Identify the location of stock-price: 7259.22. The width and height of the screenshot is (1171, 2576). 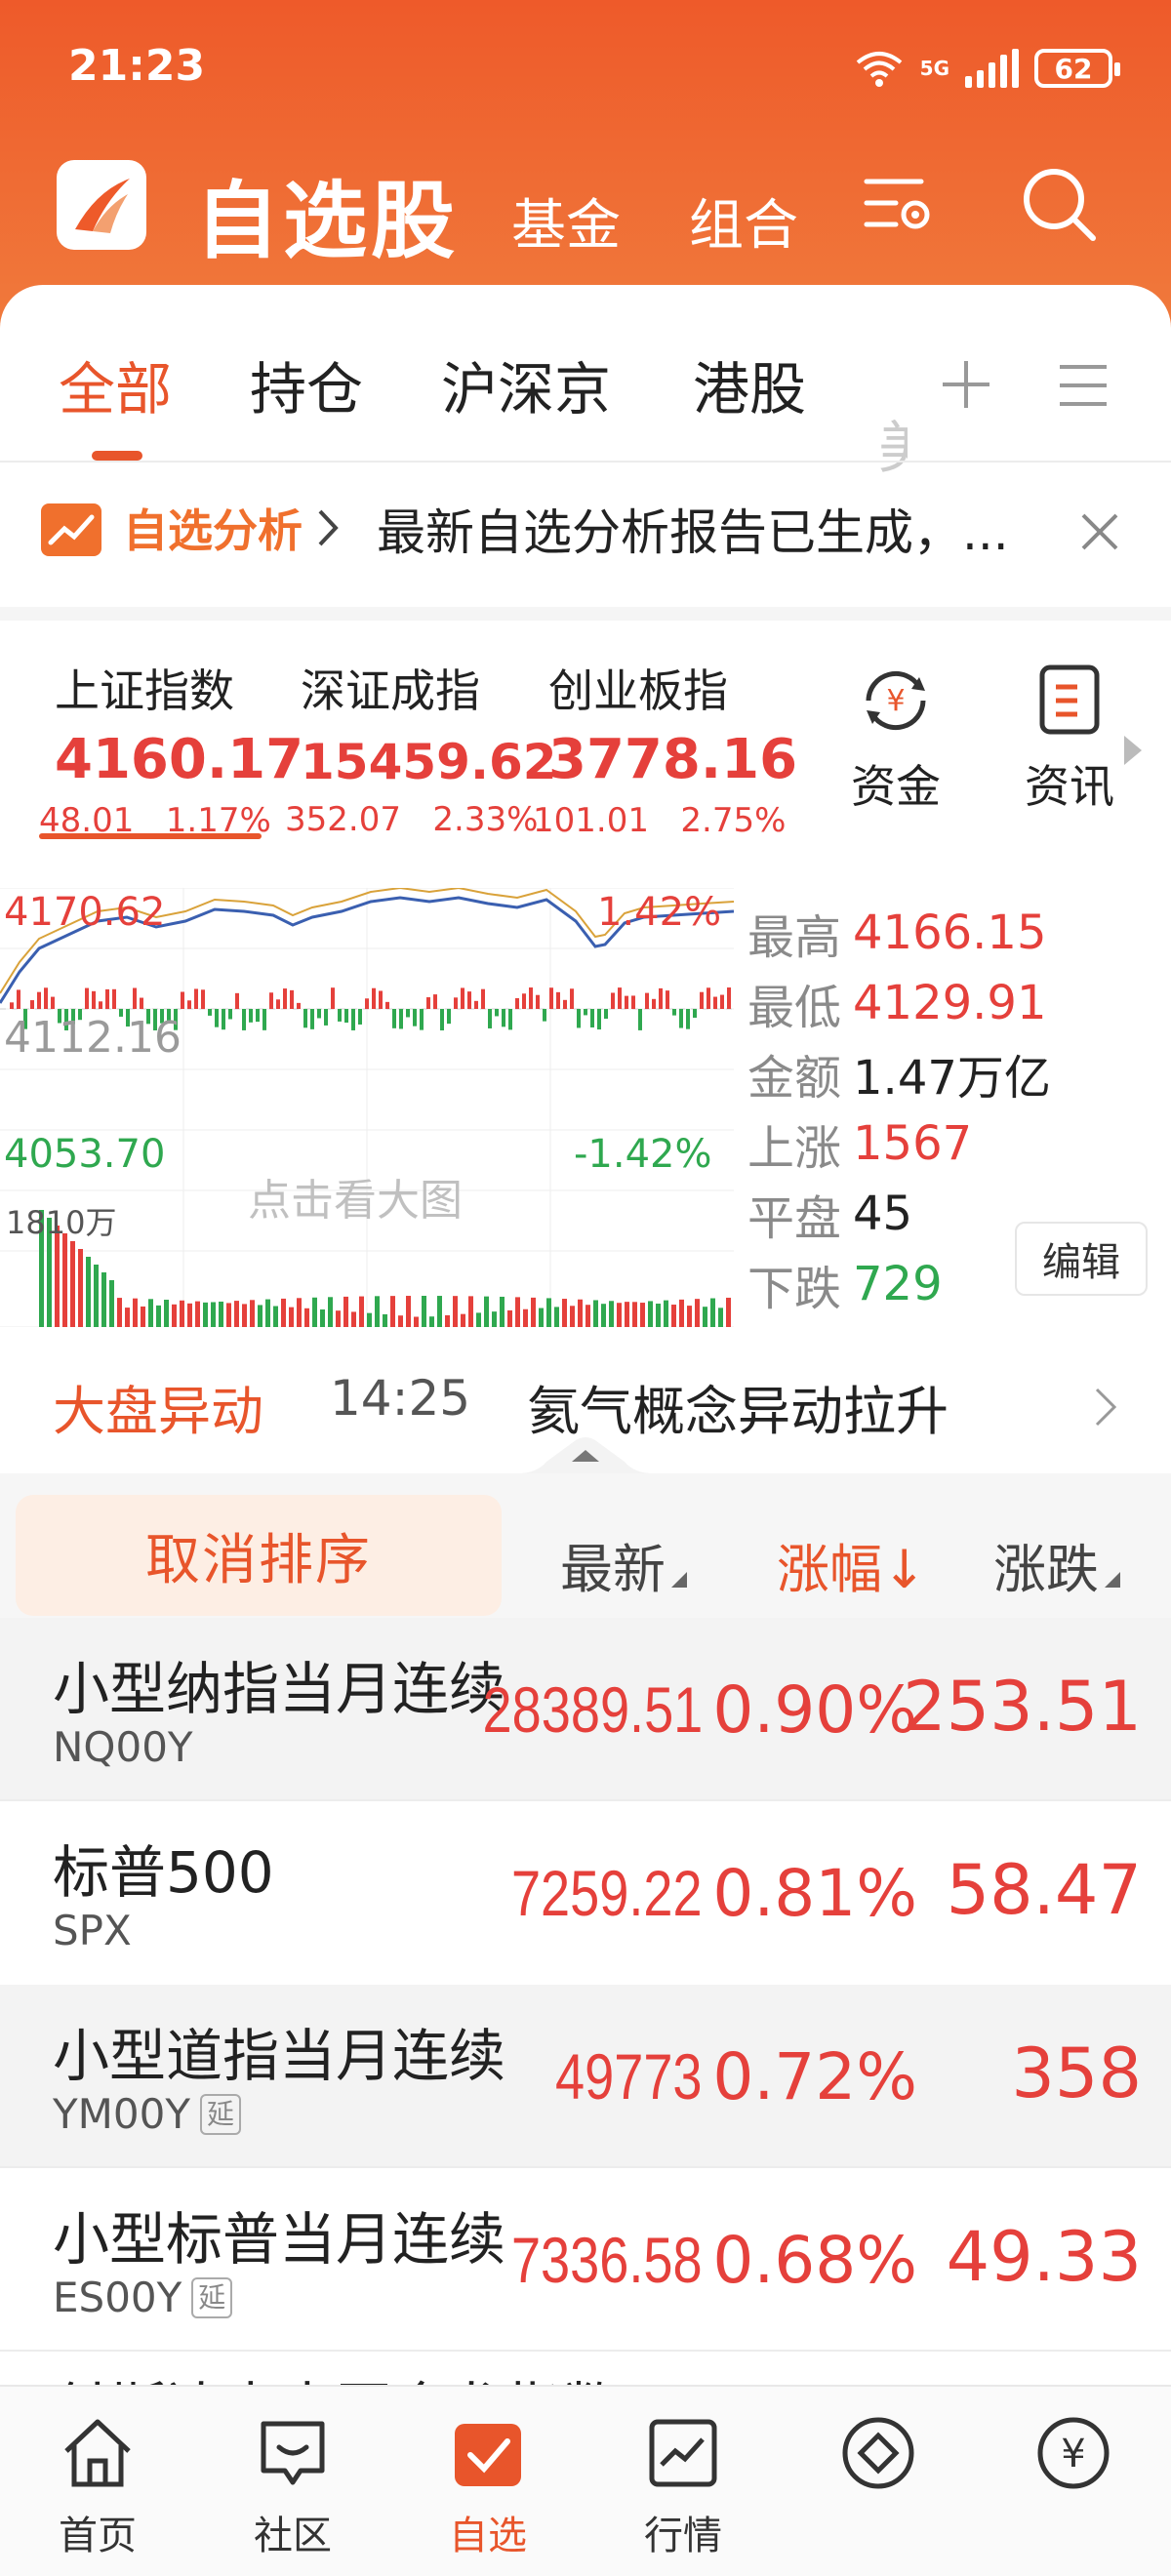
(607, 1893).